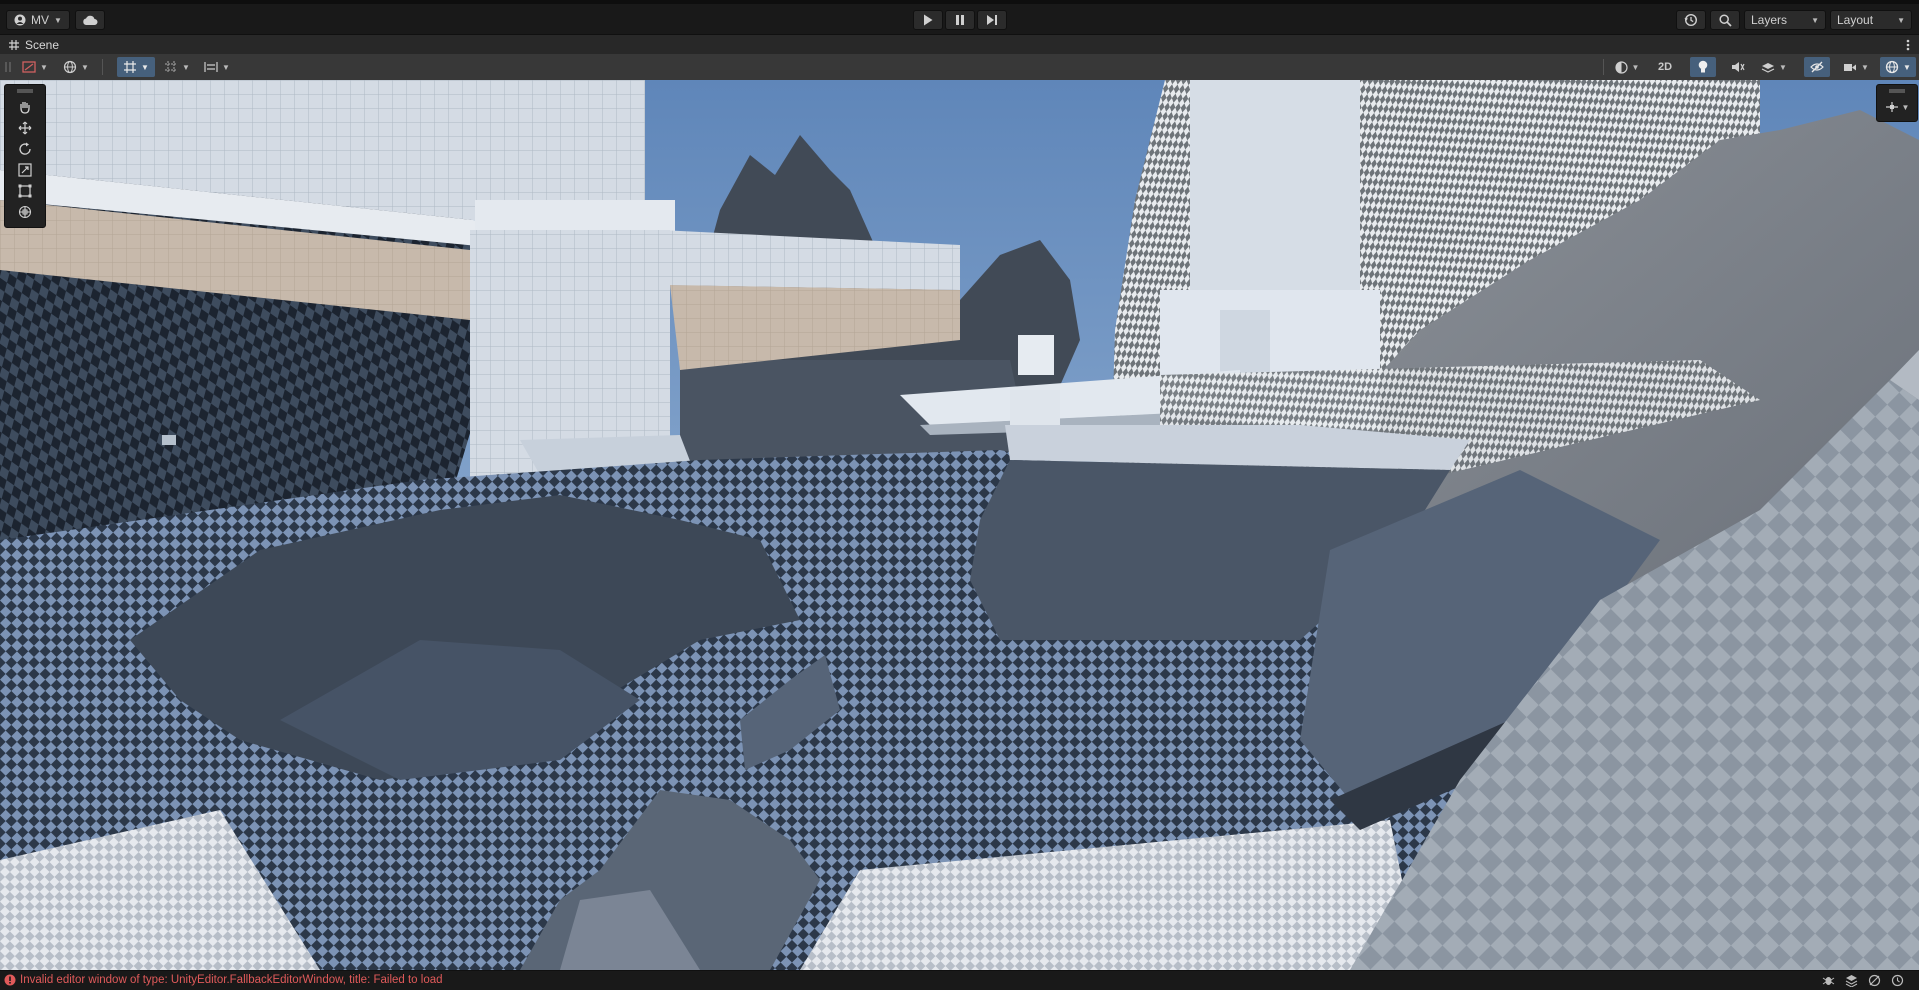  What do you see at coordinates (130, 67) in the screenshot?
I see `grid-snap-icon` at bounding box center [130, 67].